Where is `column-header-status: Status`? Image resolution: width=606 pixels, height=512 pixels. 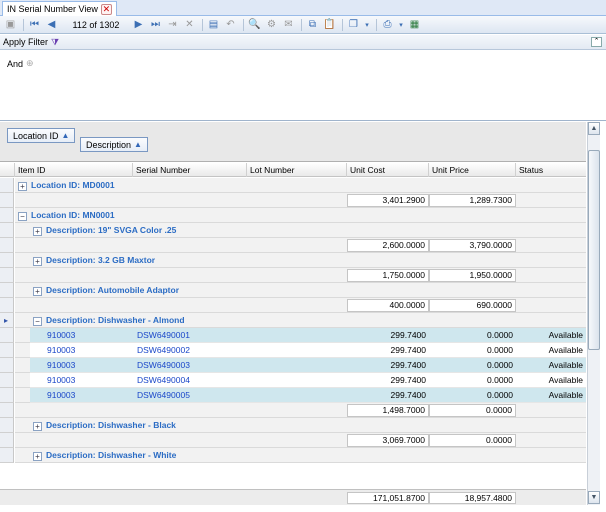 column-header-status: Status is located at coordinates (551, 170).